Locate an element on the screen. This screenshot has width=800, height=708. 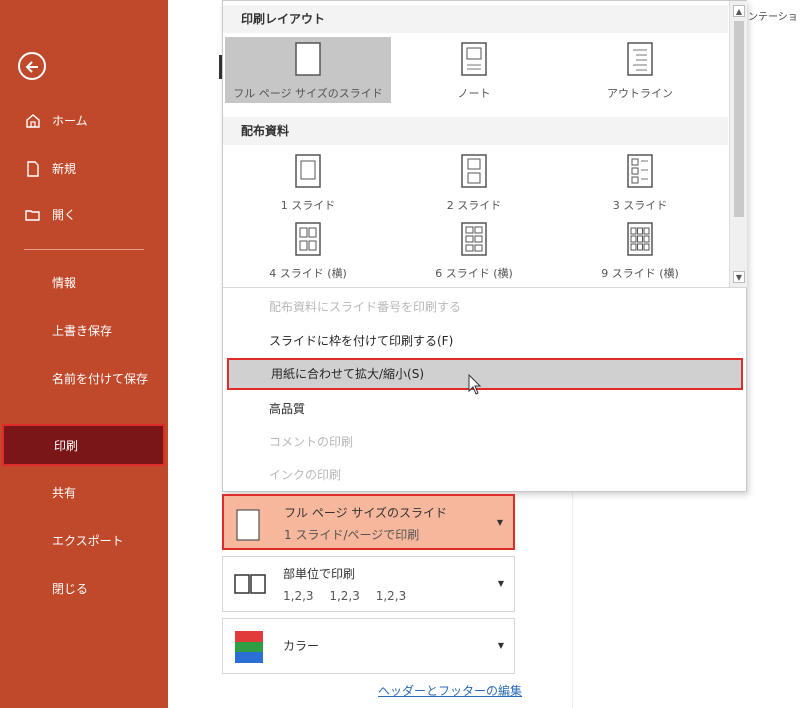
option-outline: アウトライン is located at coordinates (640, 70).